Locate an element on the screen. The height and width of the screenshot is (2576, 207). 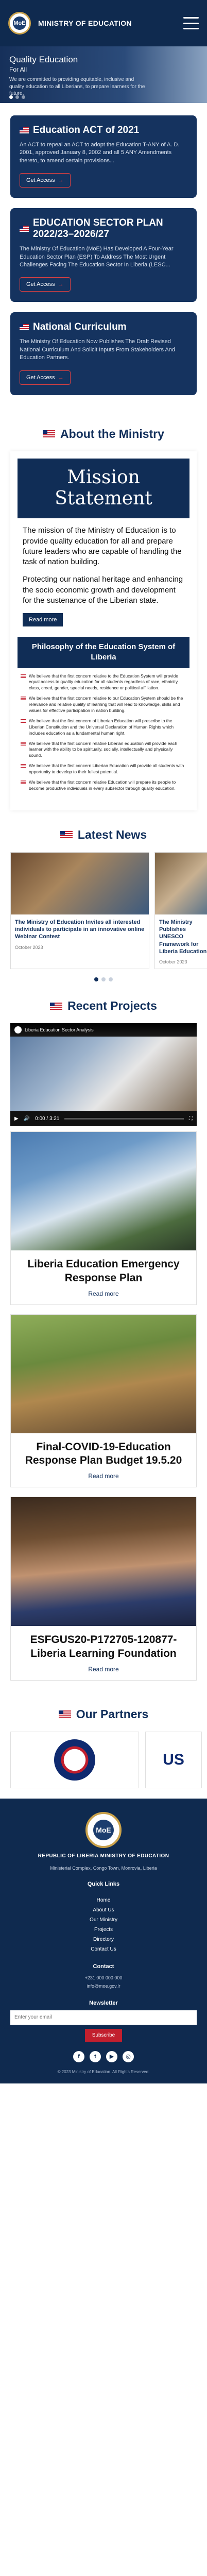
hamburger-menu-icon is located at coordinates (191, 23).